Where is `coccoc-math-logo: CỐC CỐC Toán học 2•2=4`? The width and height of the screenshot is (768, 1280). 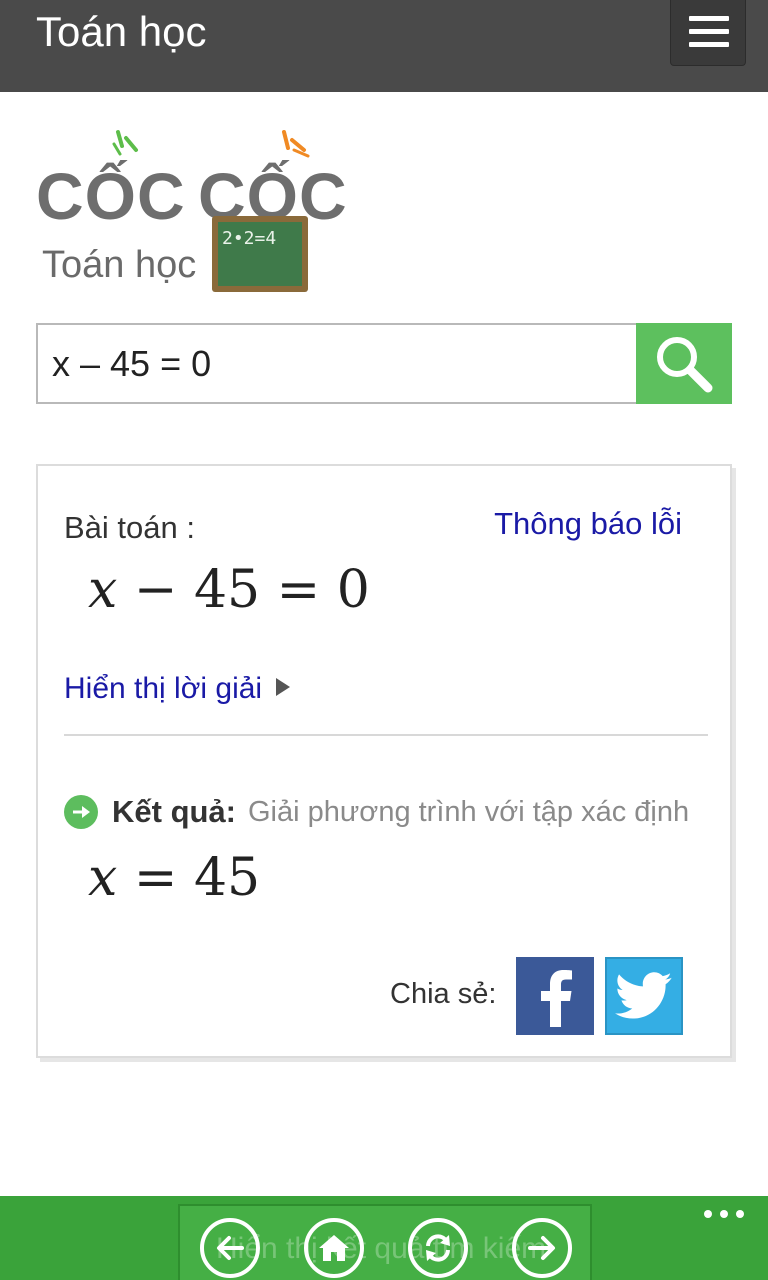 coccoc-math-logo: CỐC CỐC Toán học 2•2=4 is located at coordinates (191, 213).